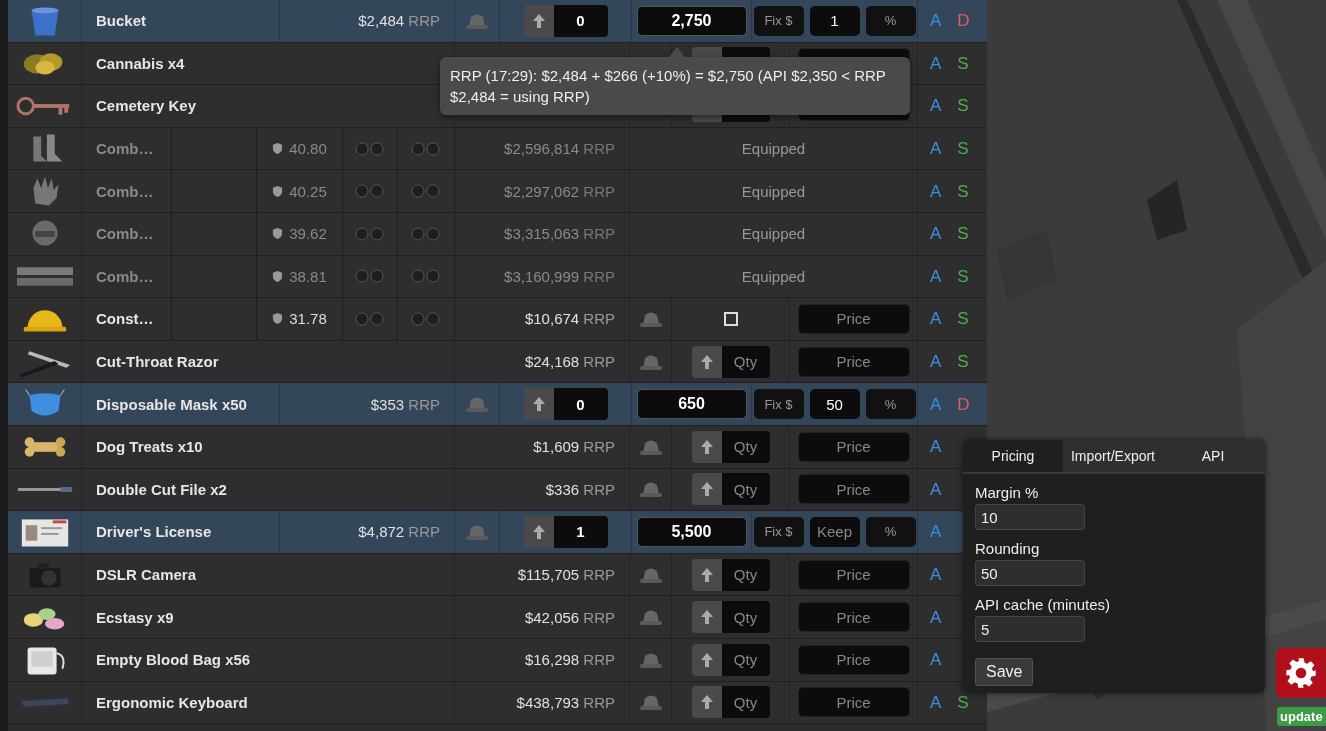 This screenshot has width=1326, height=731. What do you see at coordinates (1113, 456) in the screenshot?
I see `settings-tab: Import/Export` at bounding box center [1113, 456].